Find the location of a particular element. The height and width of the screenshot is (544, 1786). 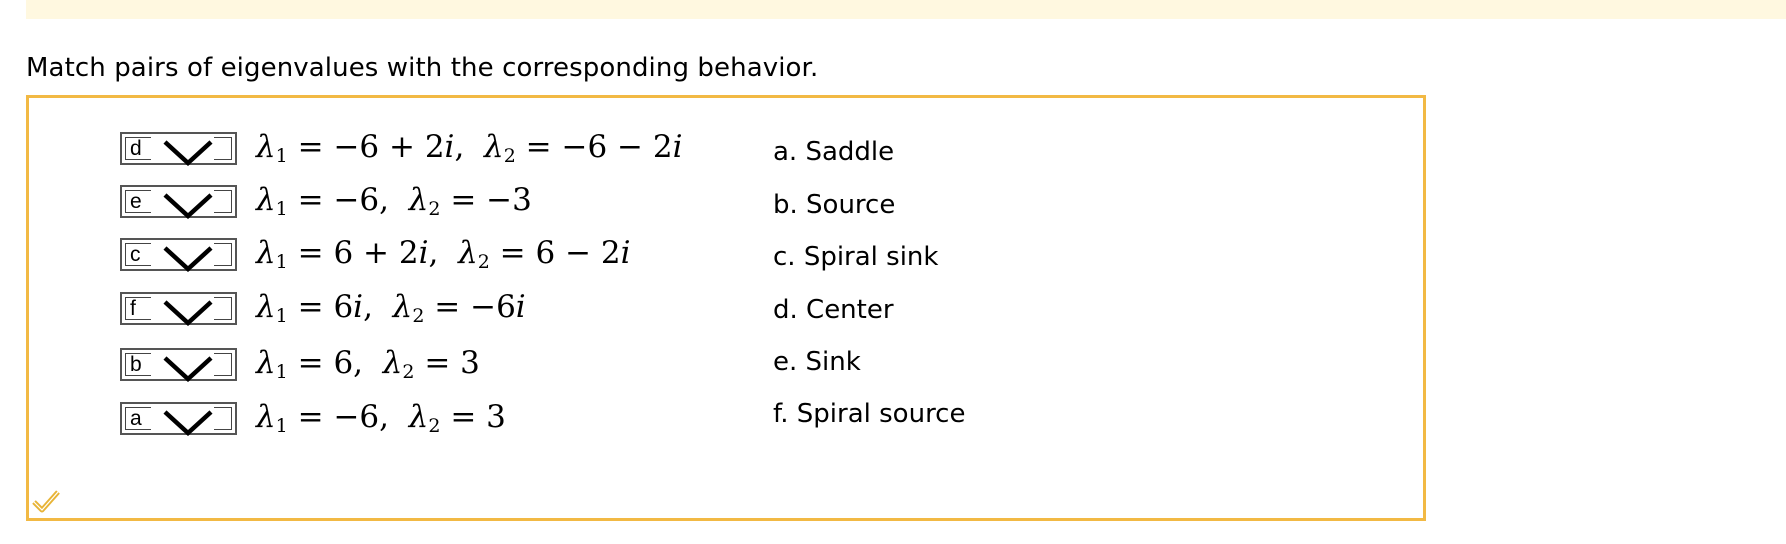

eigenvalue-formula: λ1 = 6i, λ2 = −6i is located at coordinates (391, 308).